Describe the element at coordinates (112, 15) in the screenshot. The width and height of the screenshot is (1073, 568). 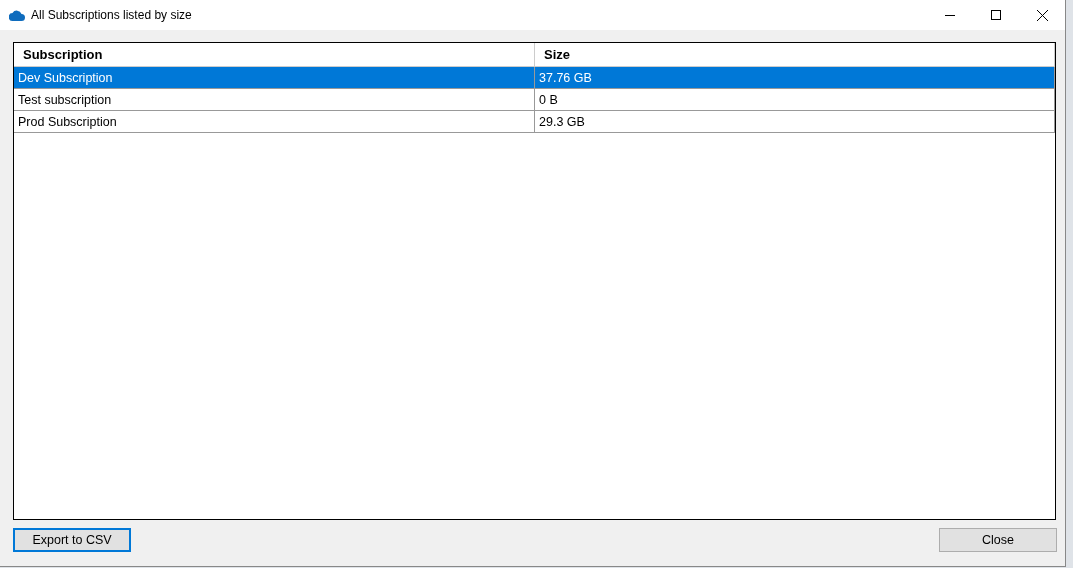
I see `window-title: All Subscriptions listed by size` at that location.